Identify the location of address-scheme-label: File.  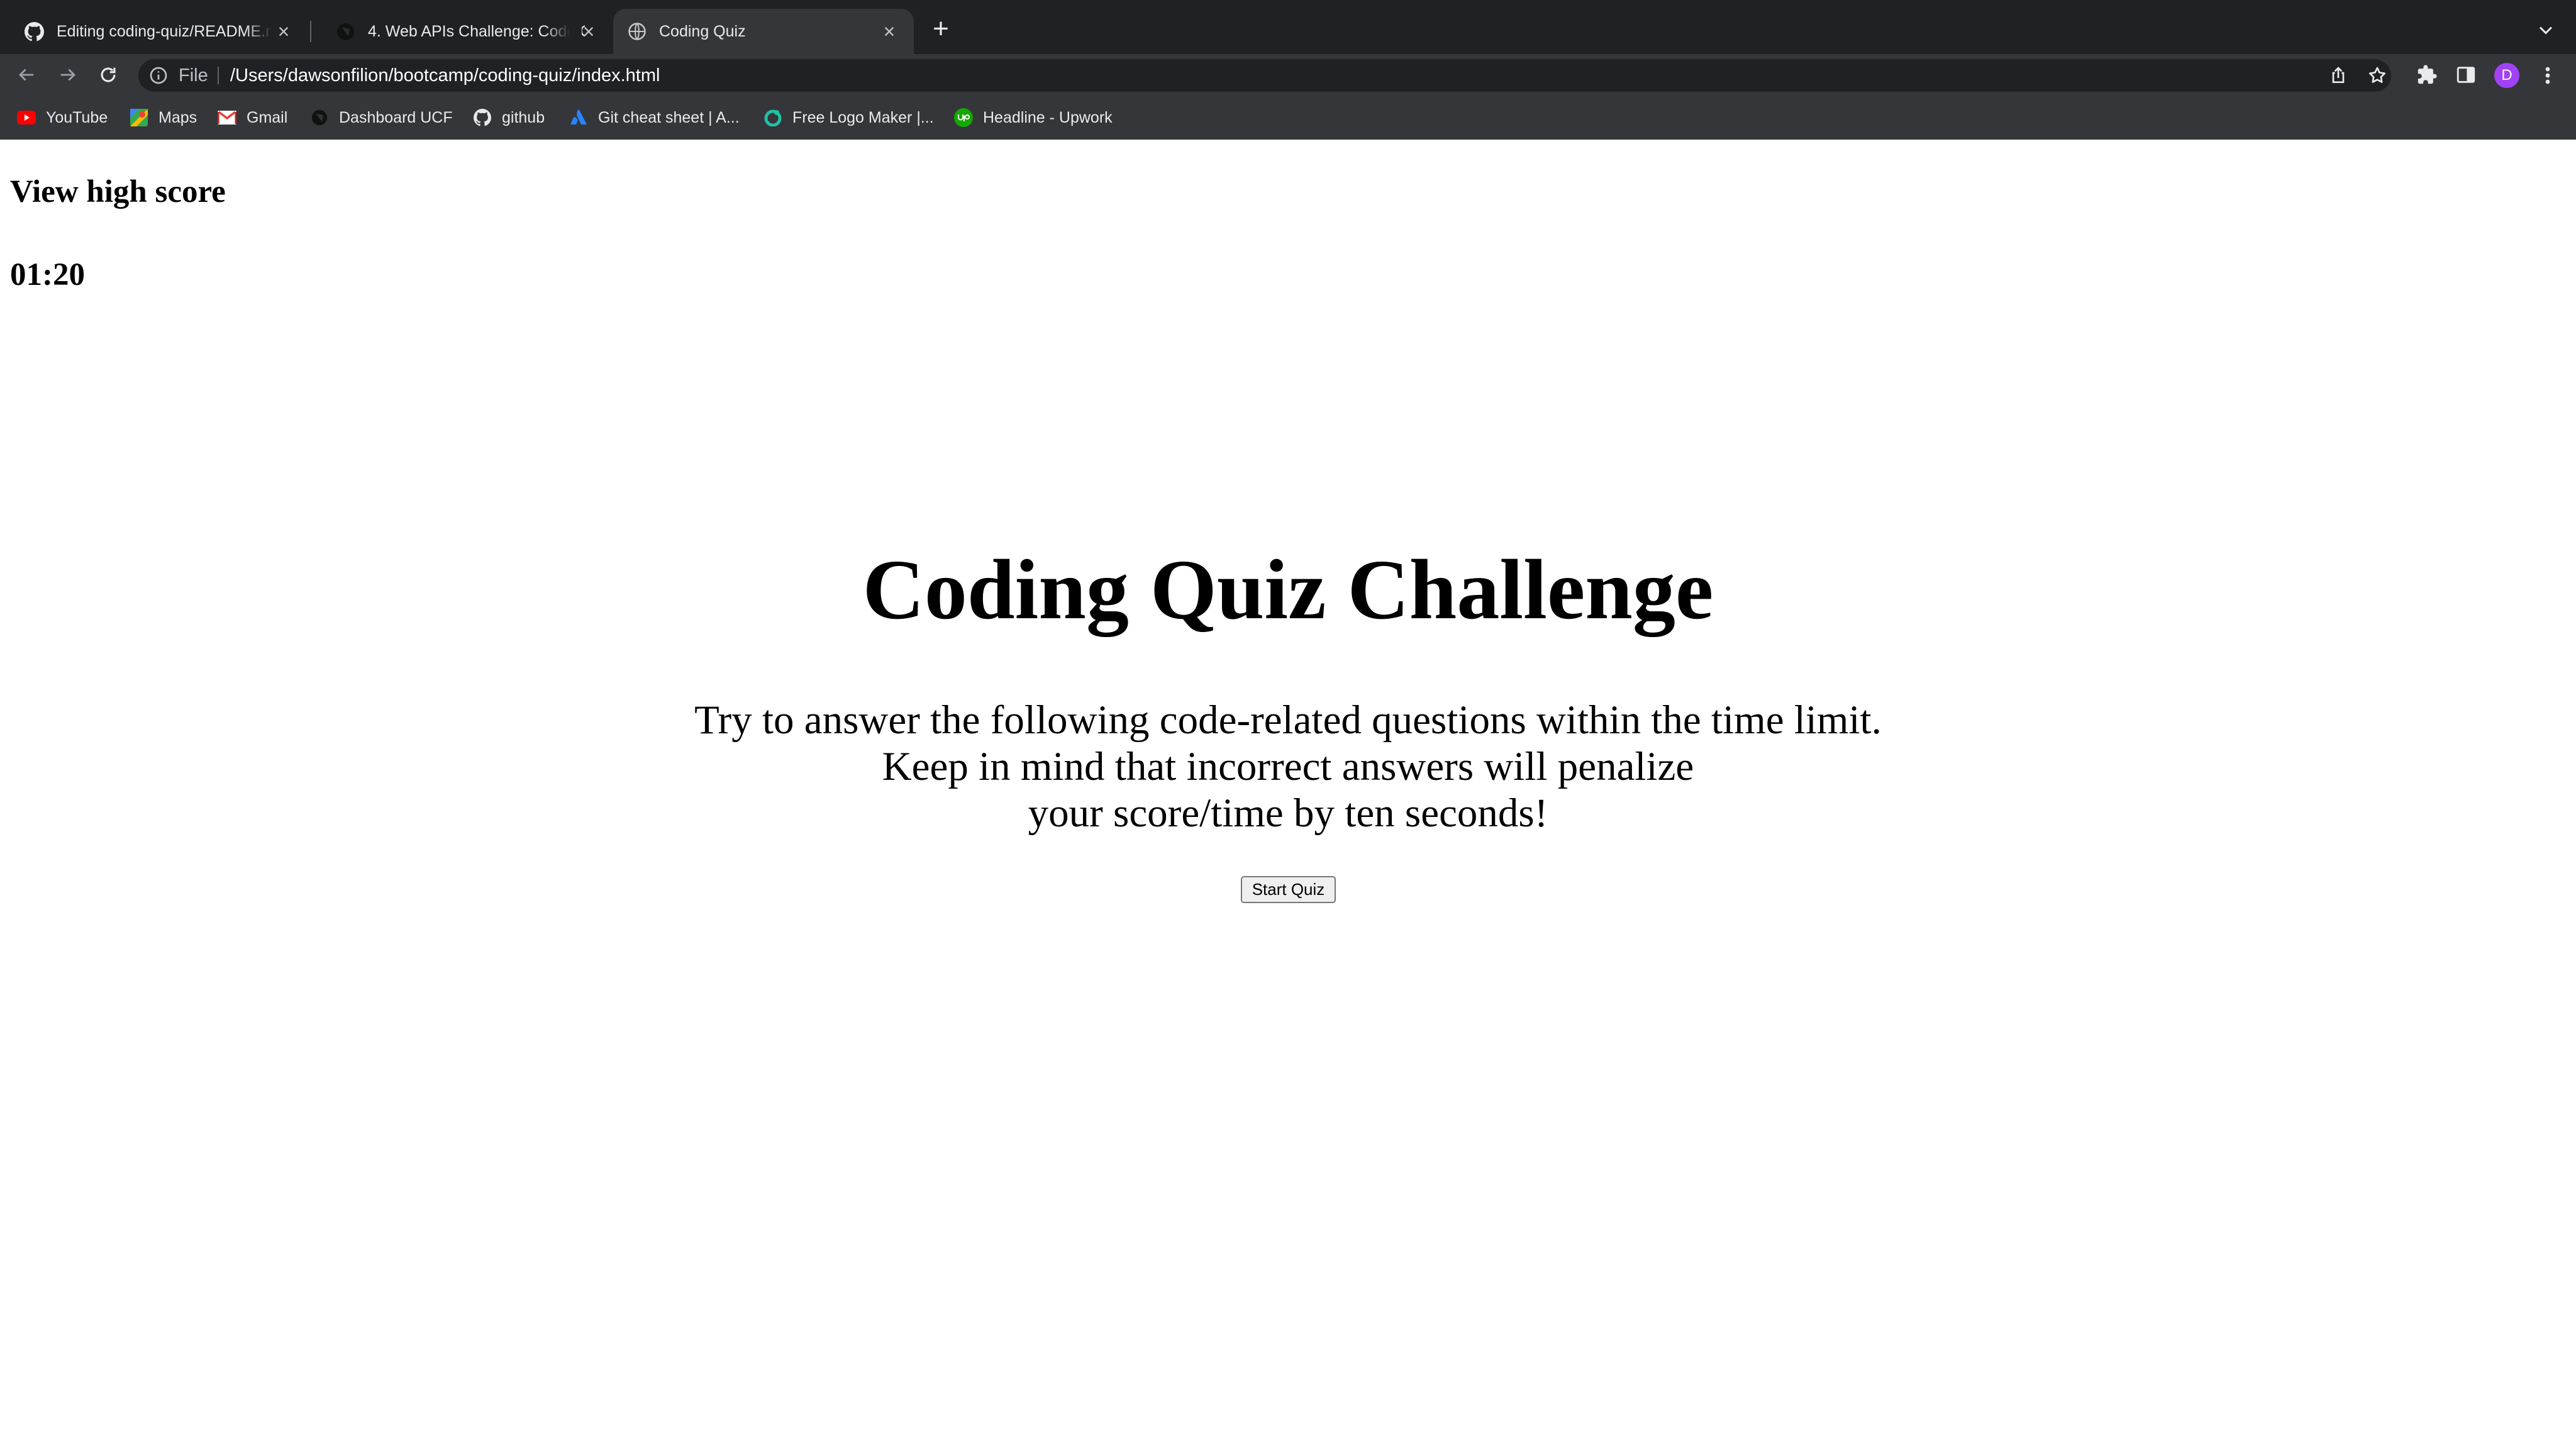
(193, 75).